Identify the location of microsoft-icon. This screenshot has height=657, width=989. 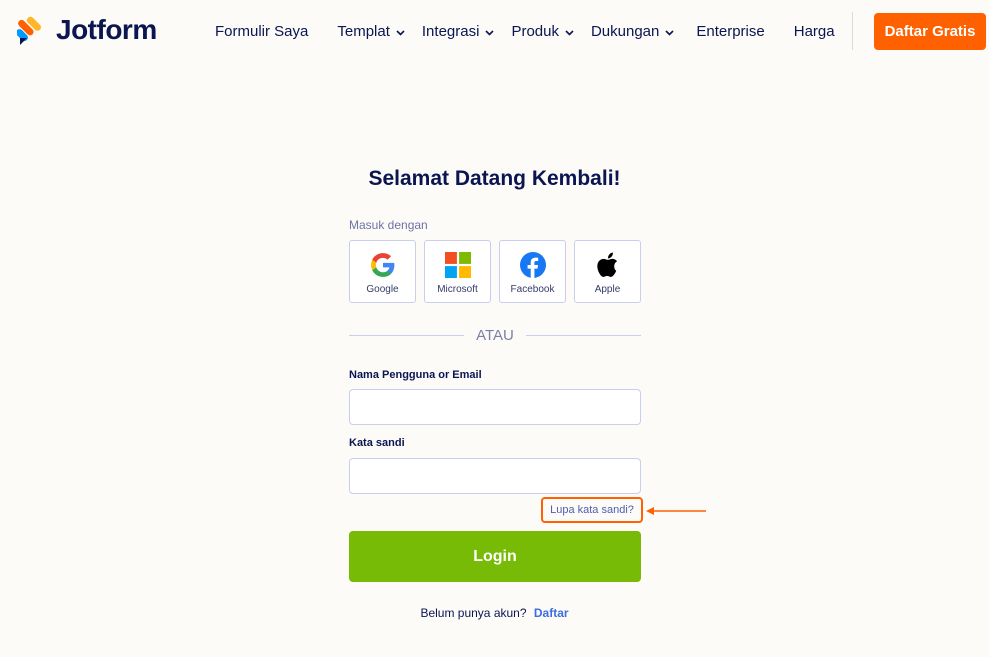
(457, 265).